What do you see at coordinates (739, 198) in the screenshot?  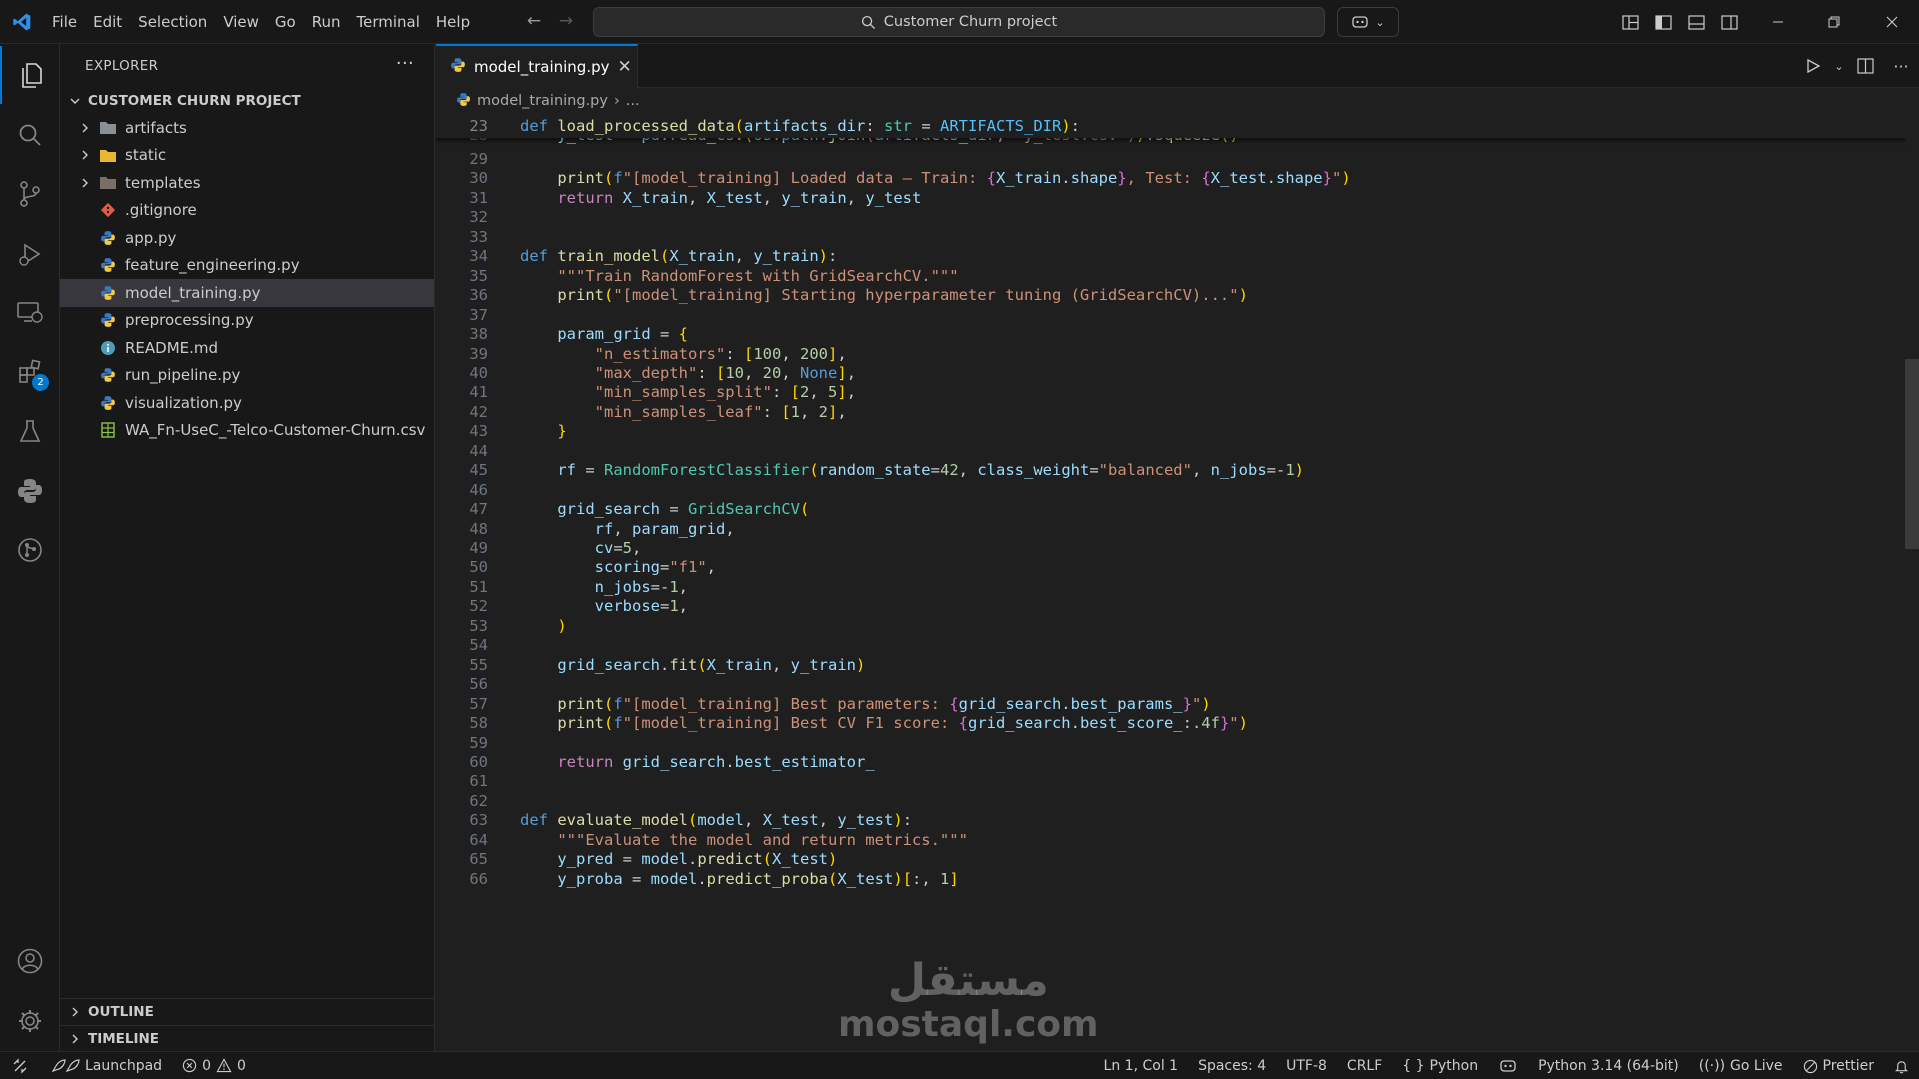 I see `code-line: return X_train, X_test, y_train, y_test` at bounding box center [739, 198].